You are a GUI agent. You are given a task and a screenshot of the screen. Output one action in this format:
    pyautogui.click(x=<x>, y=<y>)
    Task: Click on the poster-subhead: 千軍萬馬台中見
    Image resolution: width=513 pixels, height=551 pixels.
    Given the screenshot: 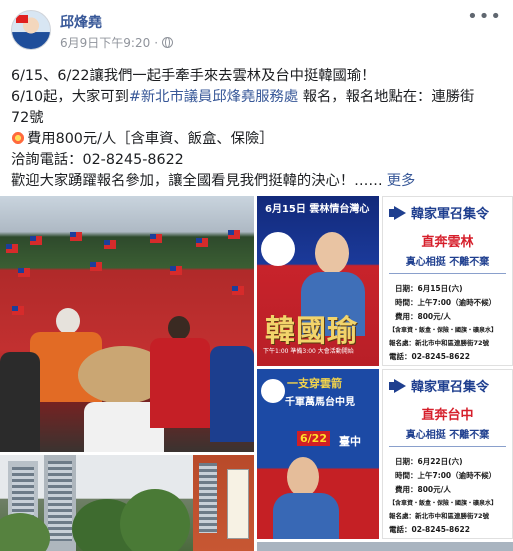 What is the action you would take?
    pyautogui.click(x=320, y=402)
    